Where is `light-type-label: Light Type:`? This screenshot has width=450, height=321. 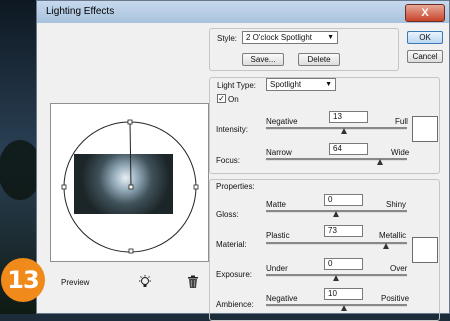 light-type-label: Light Type: is located at coordinates (236, 85).